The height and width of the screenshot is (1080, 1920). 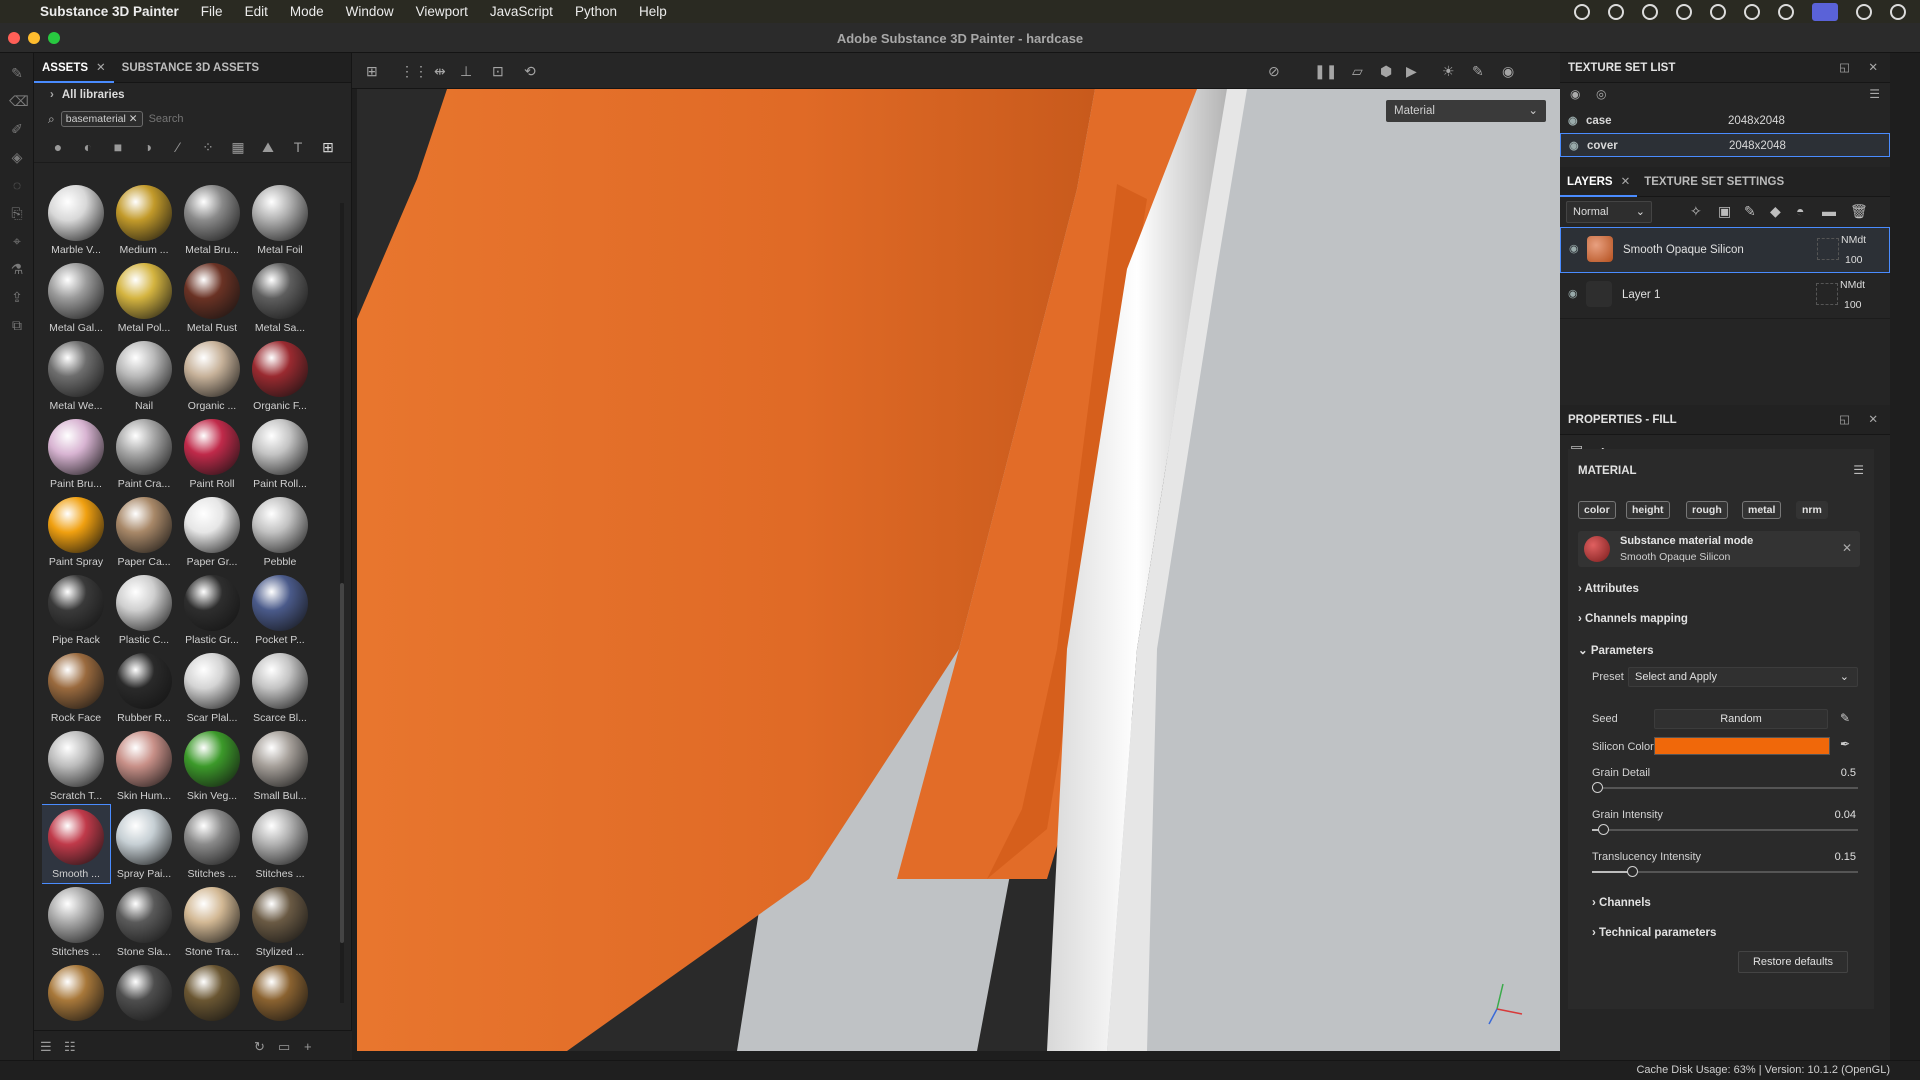 I want to click on pause-icon: ❚❚, so click(x=1325, y=71).